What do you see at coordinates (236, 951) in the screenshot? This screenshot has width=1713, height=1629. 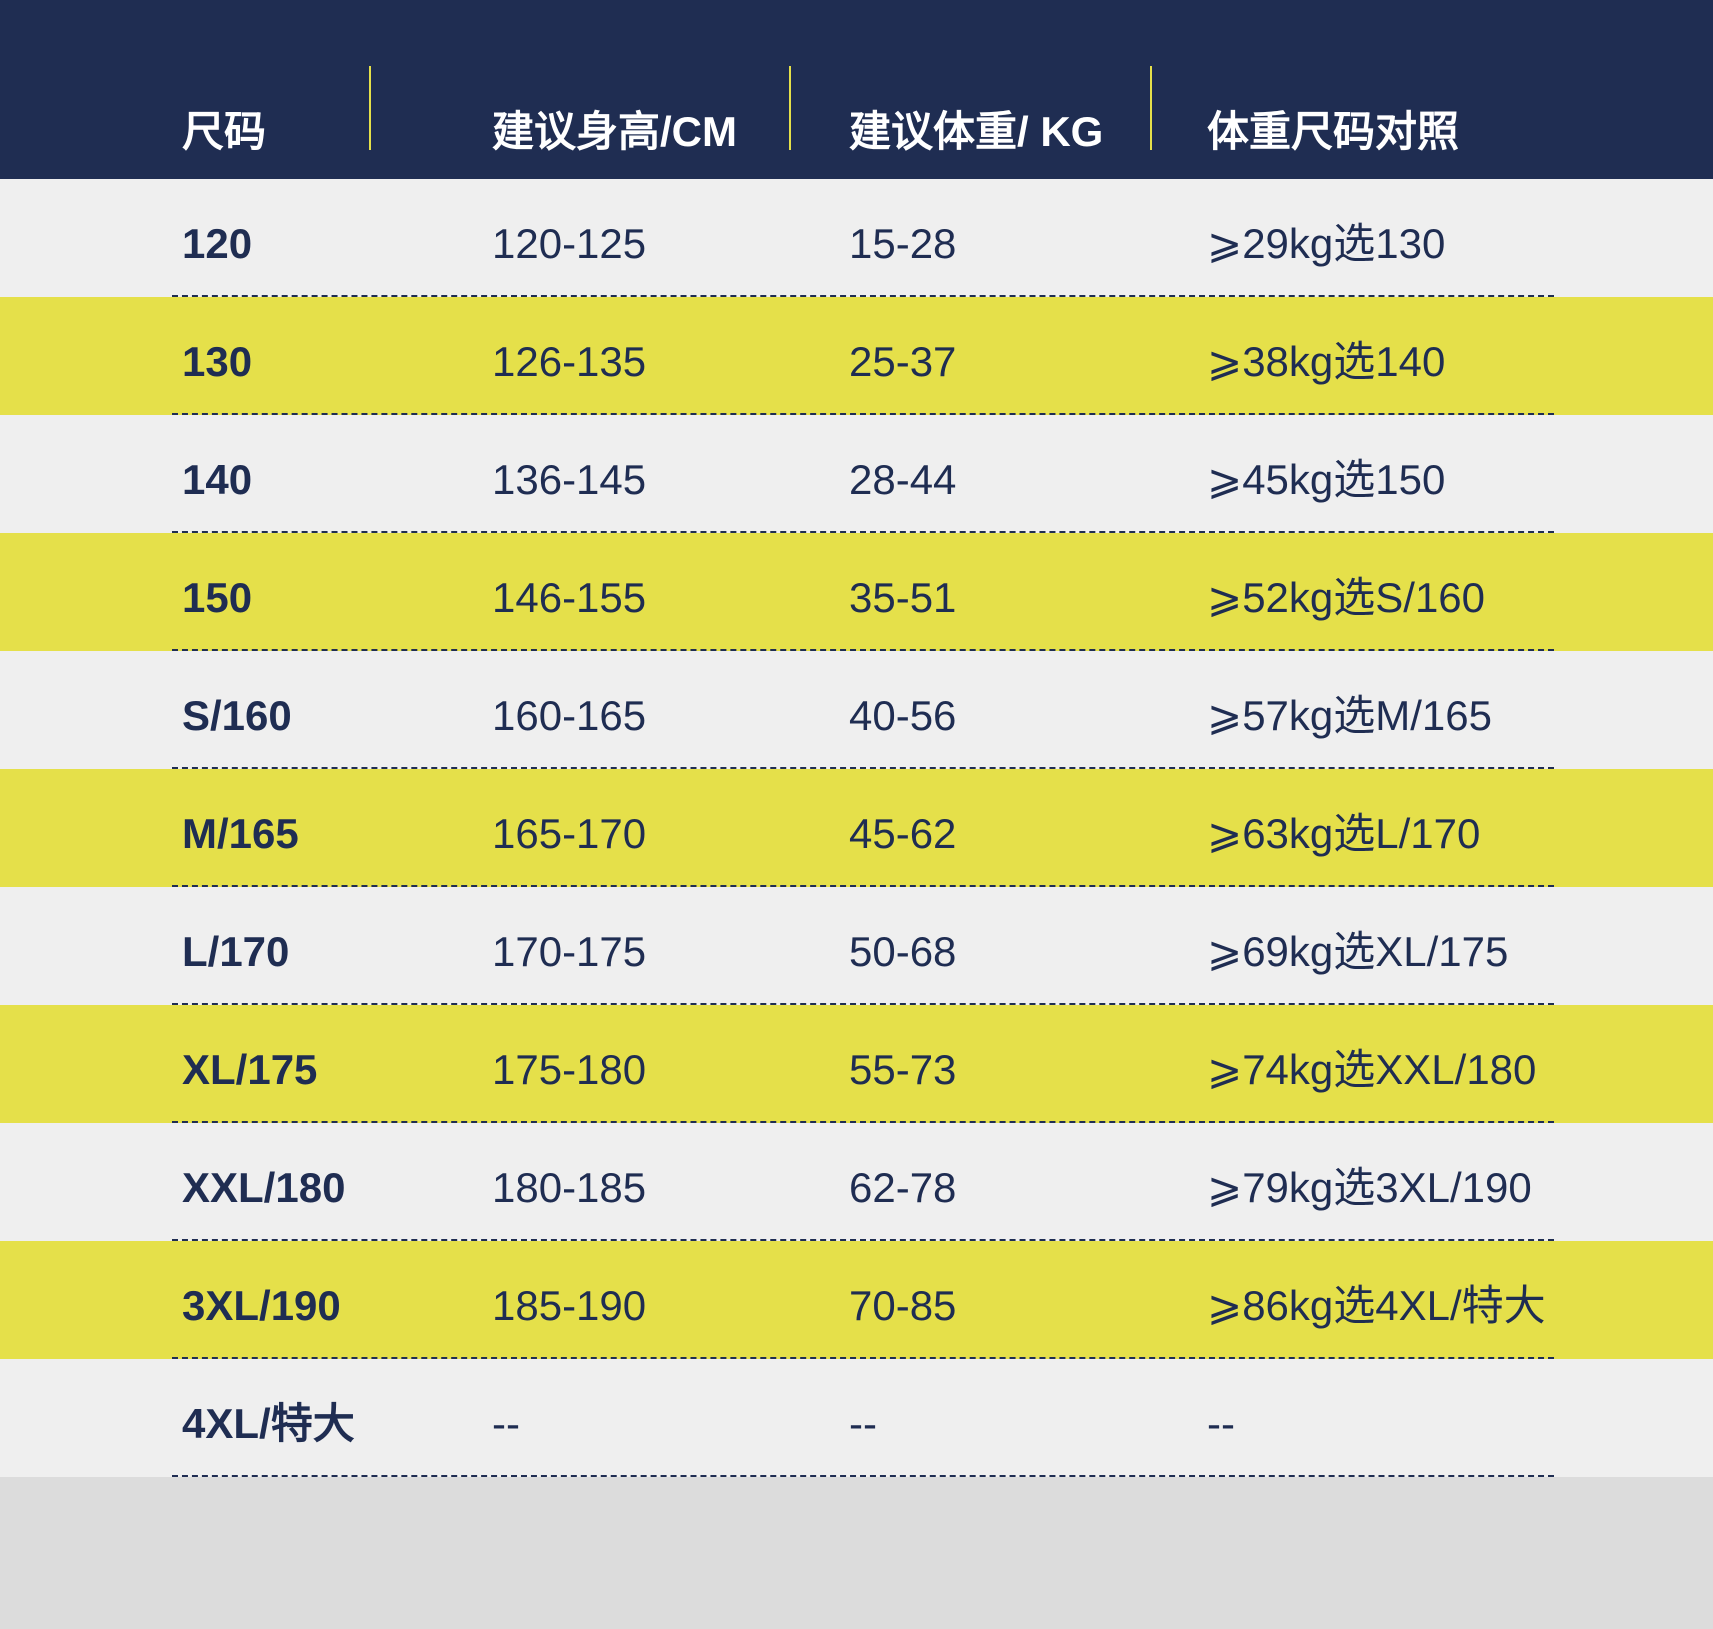 I see `size-cell: L/170` at bounding box center [236, 951].